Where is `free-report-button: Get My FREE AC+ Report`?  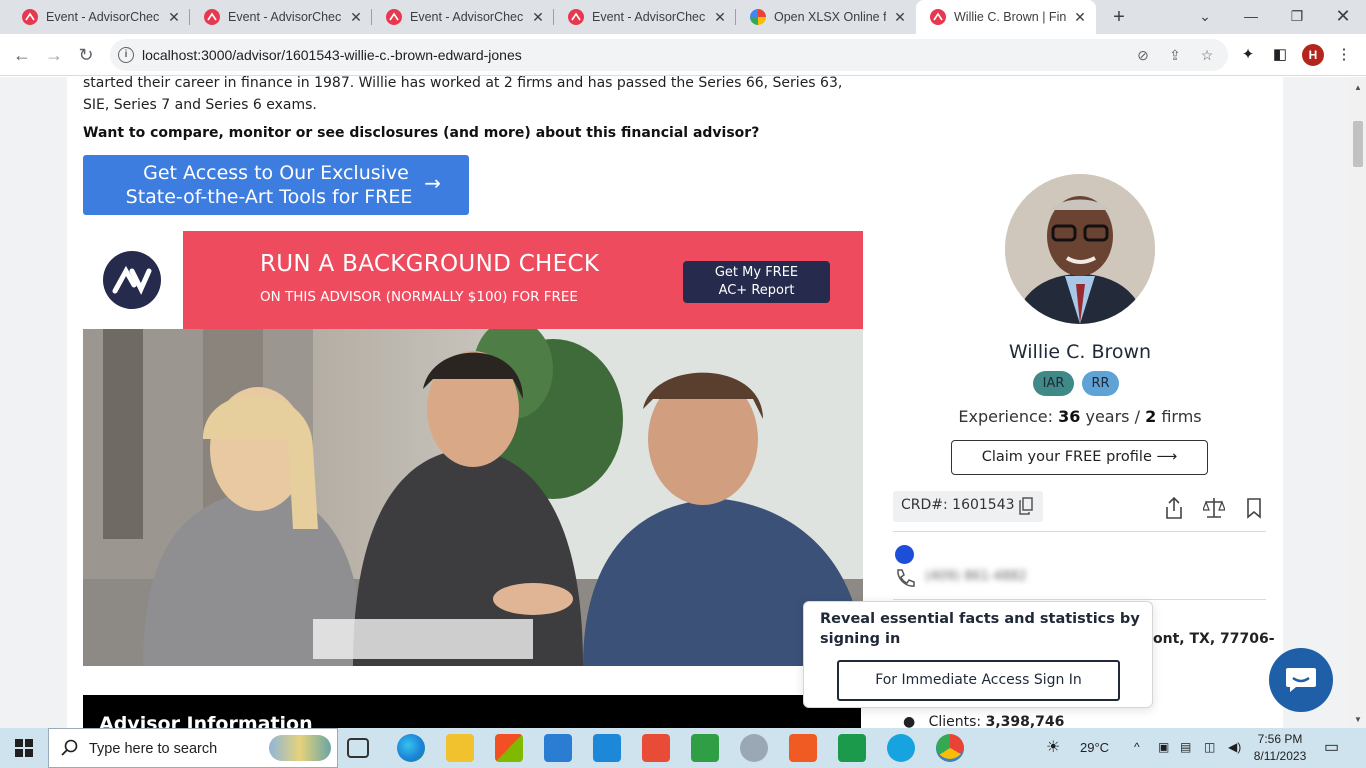 free-report-button: Get My FREE AC+ Report is located at coordinates (756, 282).